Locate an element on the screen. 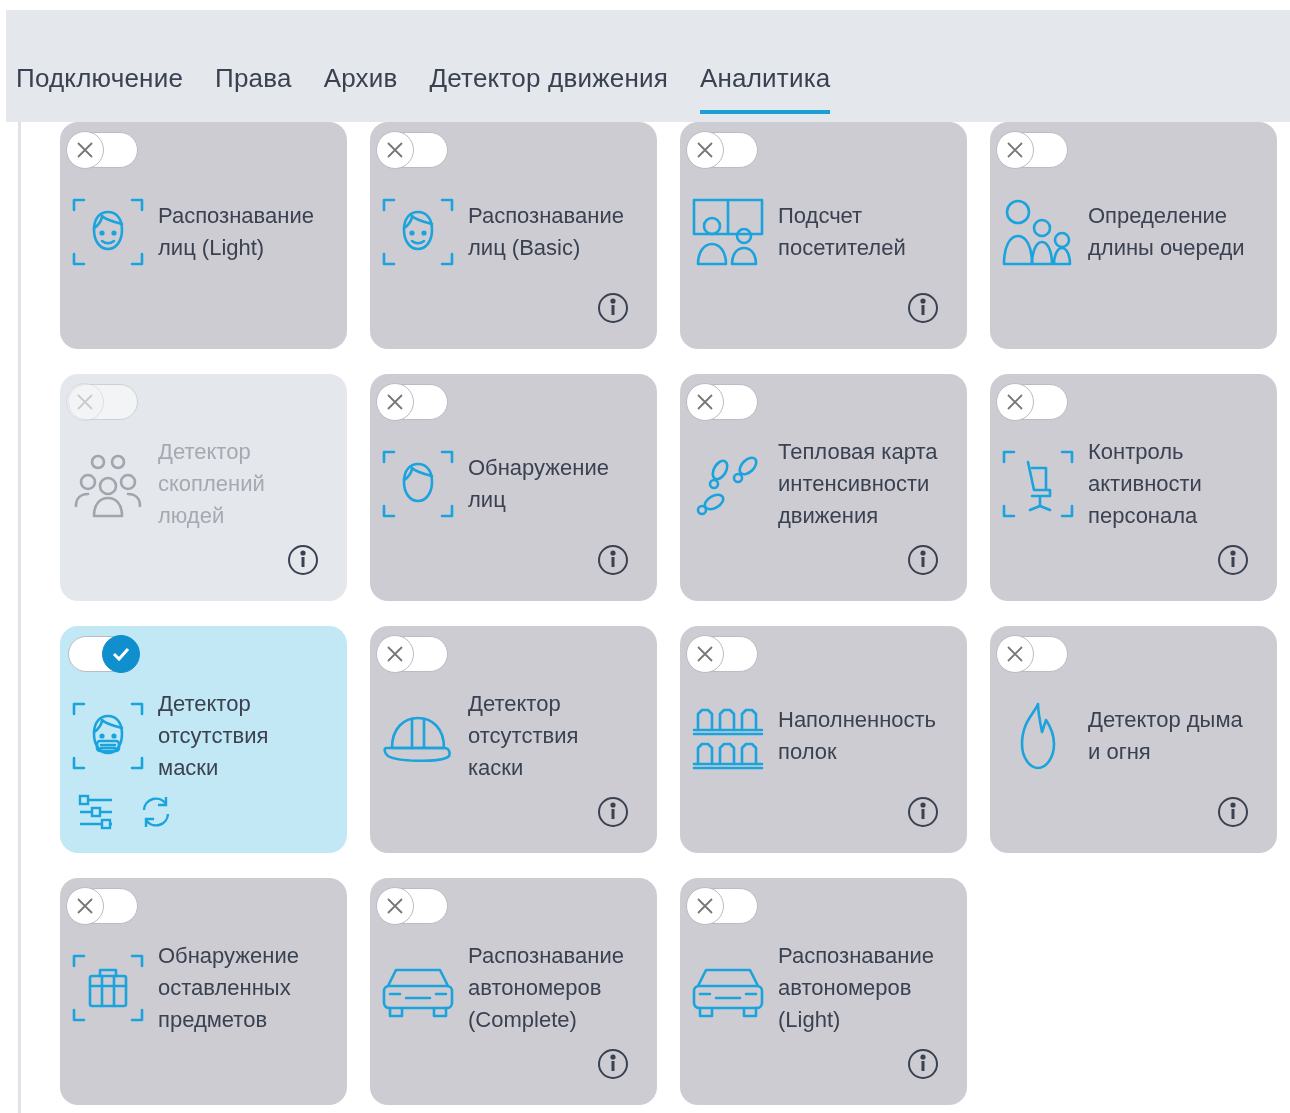  module-label: Распознавание лиц (Basic) is located at coordinates (546, 231).